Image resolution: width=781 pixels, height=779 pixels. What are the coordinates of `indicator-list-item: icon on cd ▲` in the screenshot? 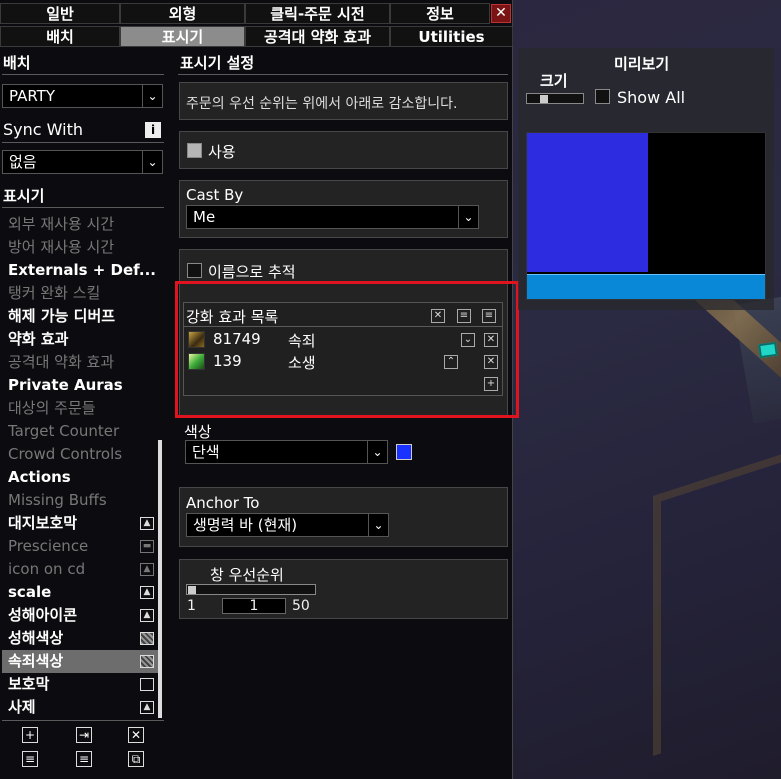 It's located at (81, 569).